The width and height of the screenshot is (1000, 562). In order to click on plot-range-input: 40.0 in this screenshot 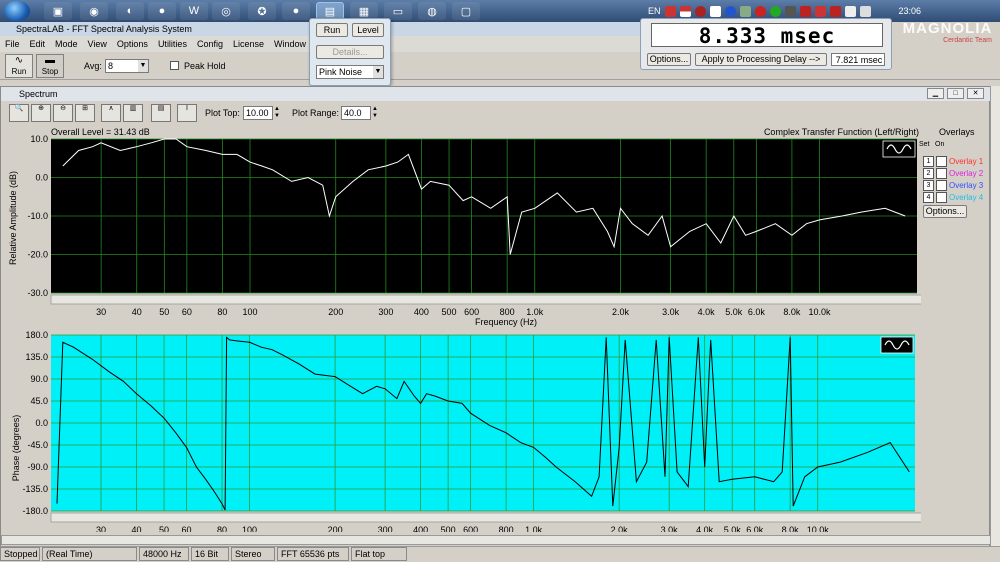, I will do `click(356, 113)`.